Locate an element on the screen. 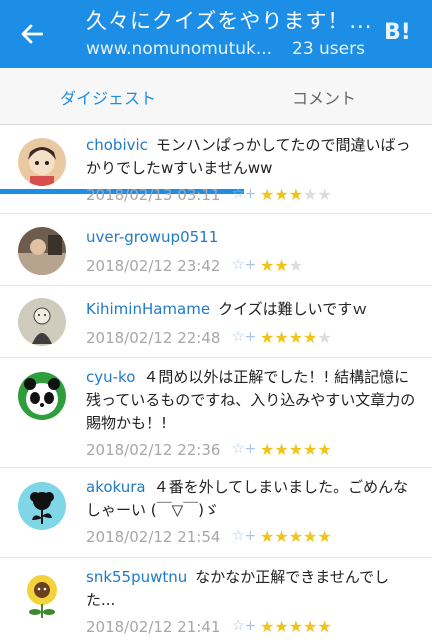  comment-date: 2018/02/12 22:48 is located at coordinates (153, 338).